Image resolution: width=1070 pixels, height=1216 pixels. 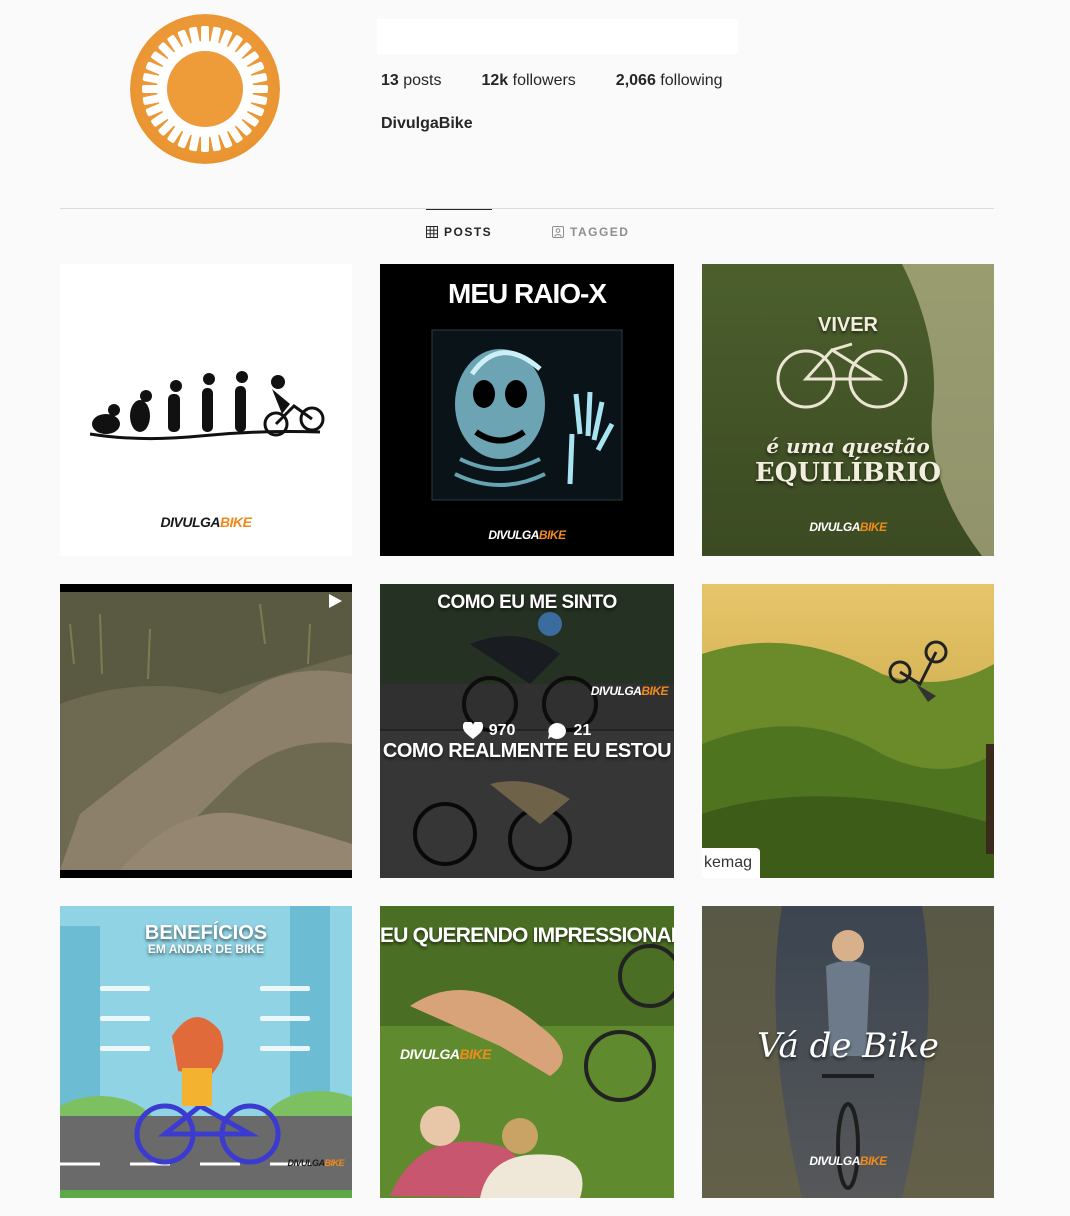 What do you see at coordinates (731, 863) in the screenshot?
I see `photo-credit-label: kemag` at bounding box center [731, 863].